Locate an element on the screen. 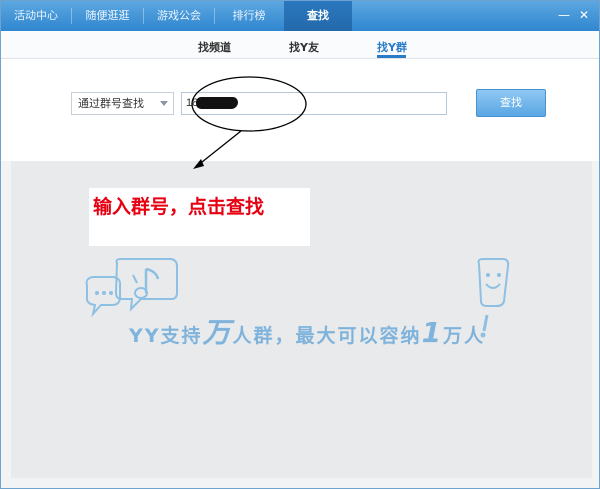 The height and width of the screenshot is (489, 600). highlight-ellipse is located at coordinates (249, 104).